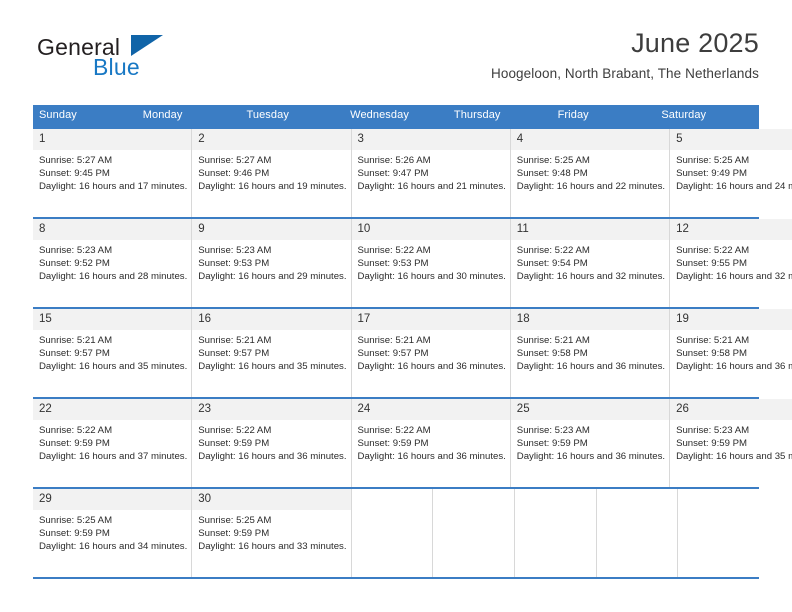 The image size is (792, 612). I want to click on sunset-text: Sunset: 9:45 PM, so click(74, 174).